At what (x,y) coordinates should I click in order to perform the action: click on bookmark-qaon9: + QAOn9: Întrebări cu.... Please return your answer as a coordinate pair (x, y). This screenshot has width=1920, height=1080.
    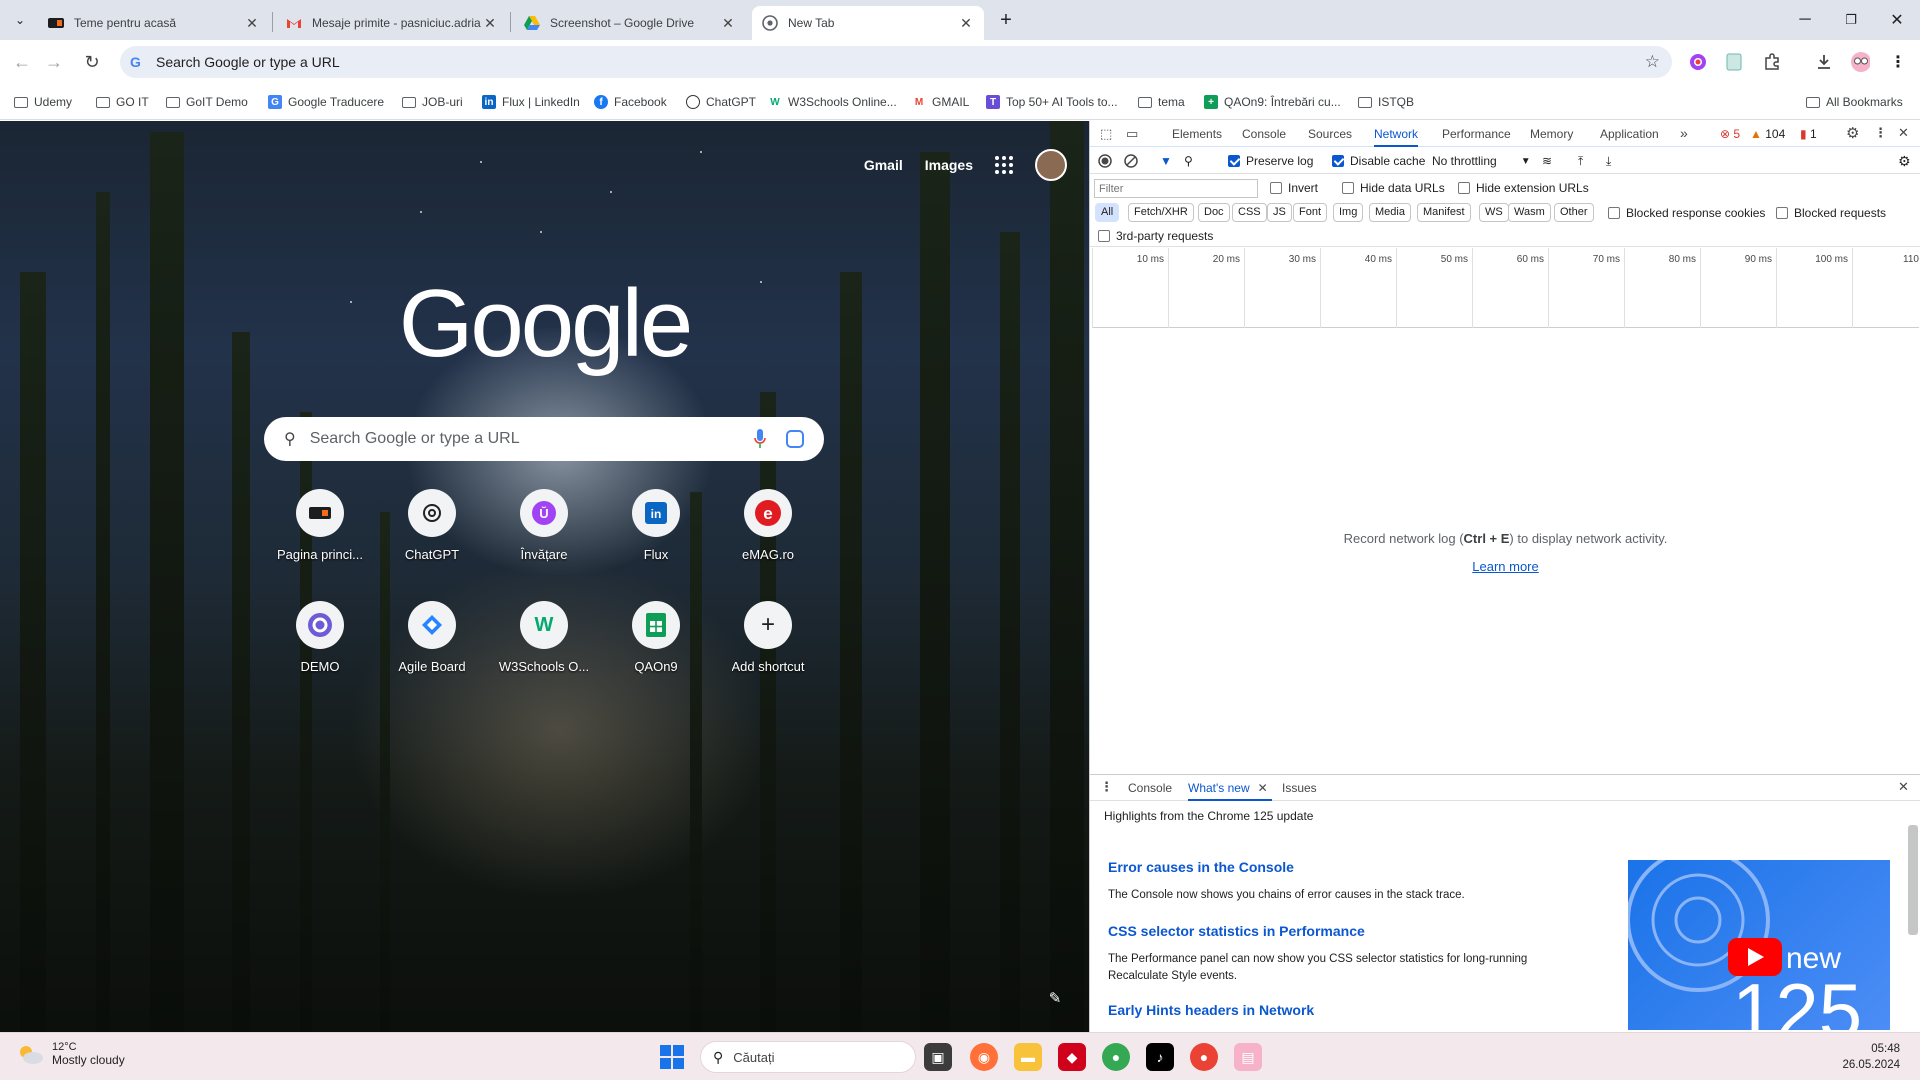
    Looking at the image, I should click on (1272, 102).